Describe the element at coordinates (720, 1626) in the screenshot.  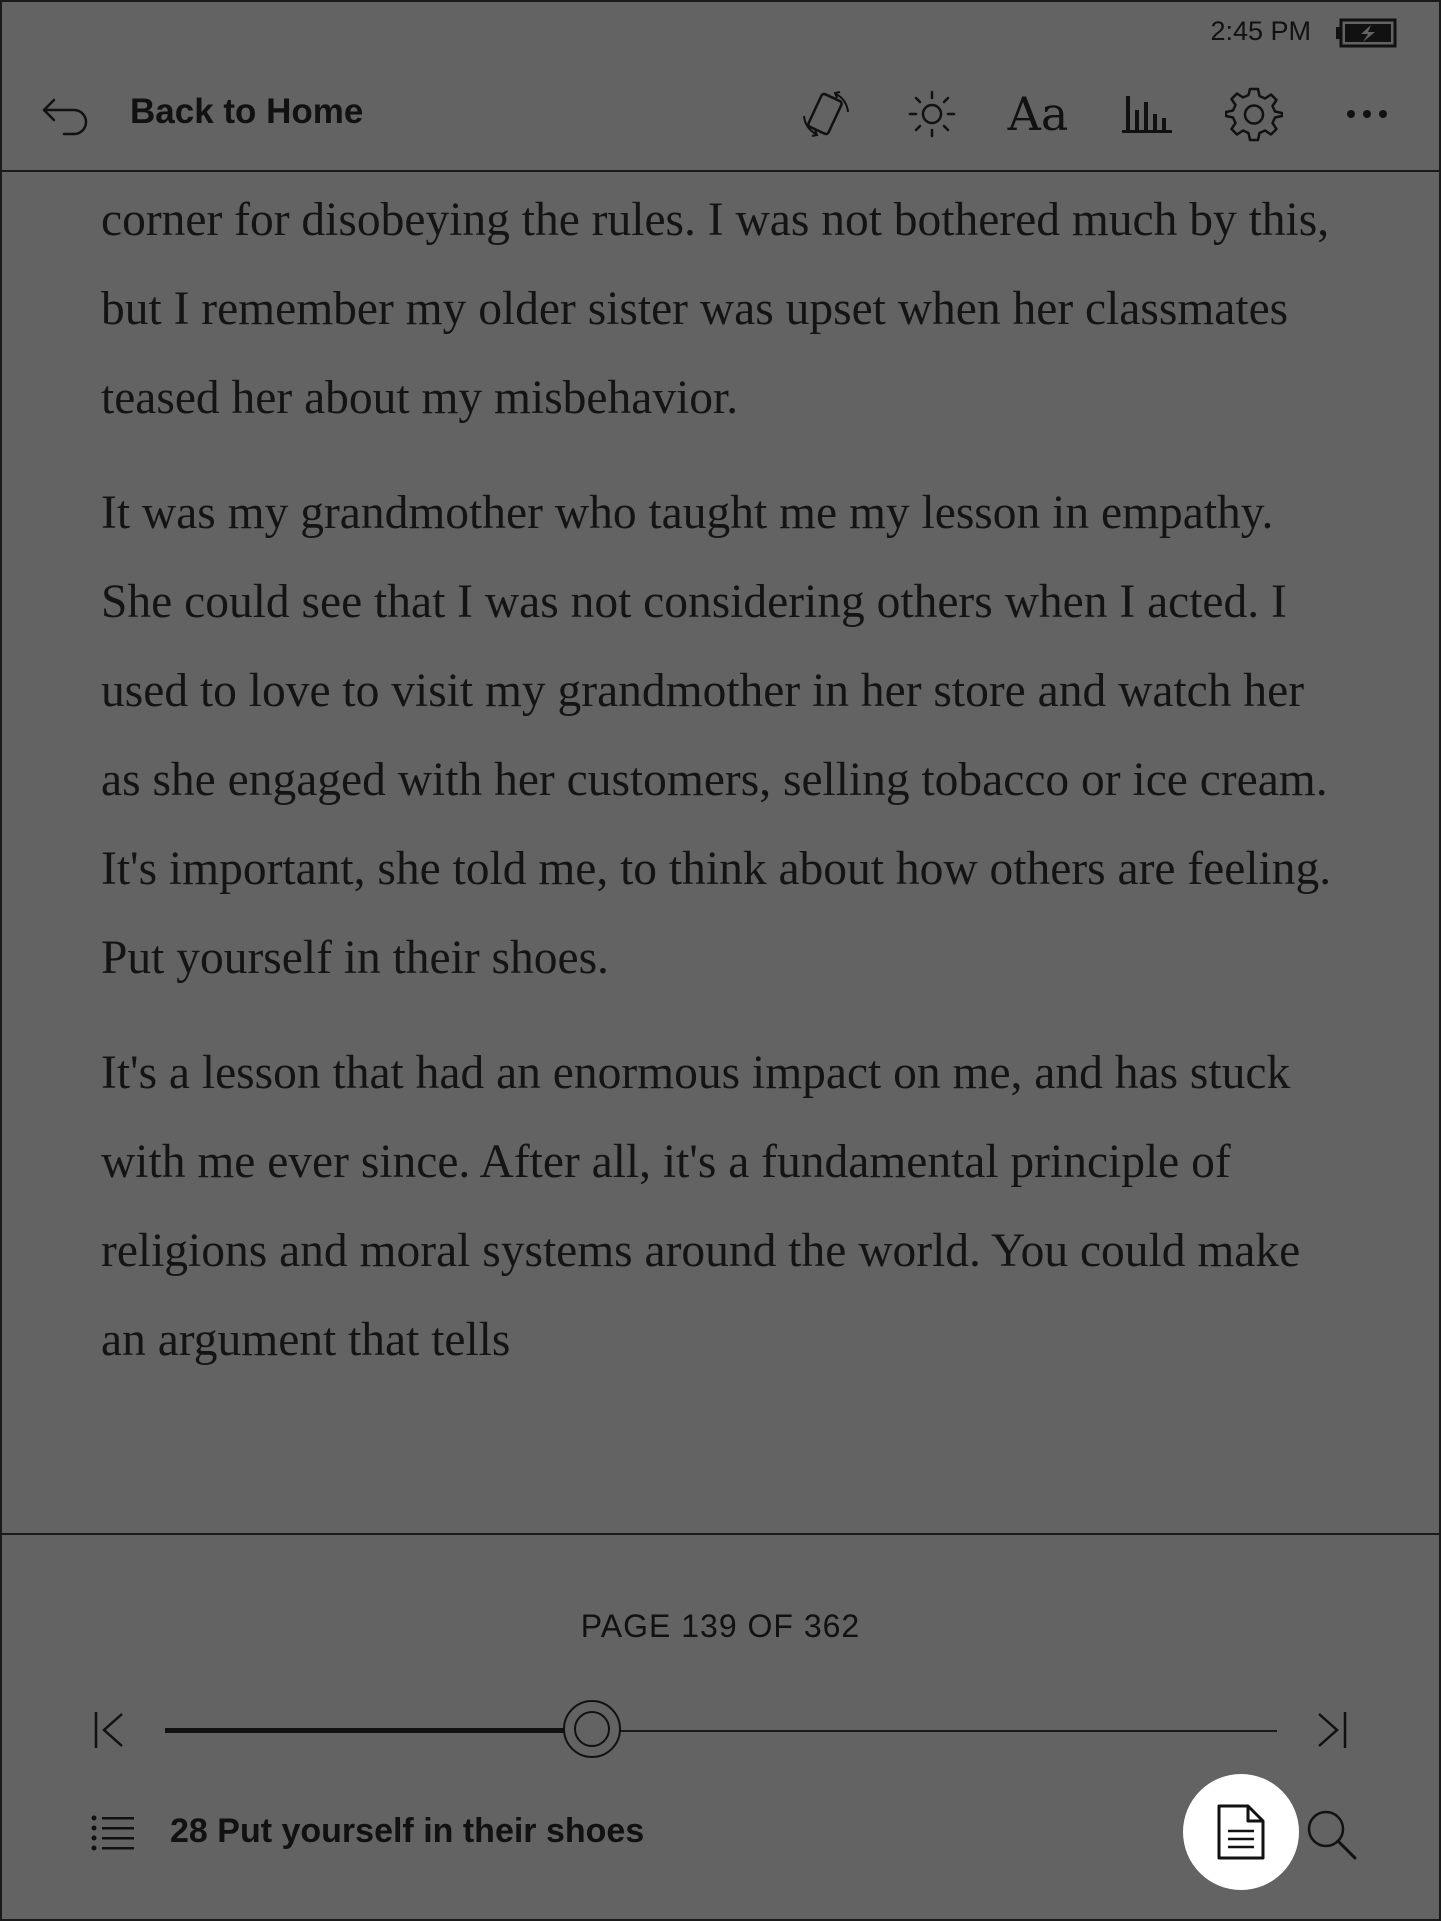
I see `page-indicator: PAGE 139 OF 362` at that location.